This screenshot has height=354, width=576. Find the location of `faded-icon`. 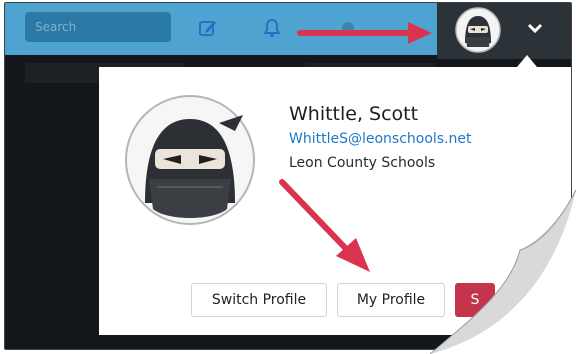

faded-icon is located at coordinates (348, 28).